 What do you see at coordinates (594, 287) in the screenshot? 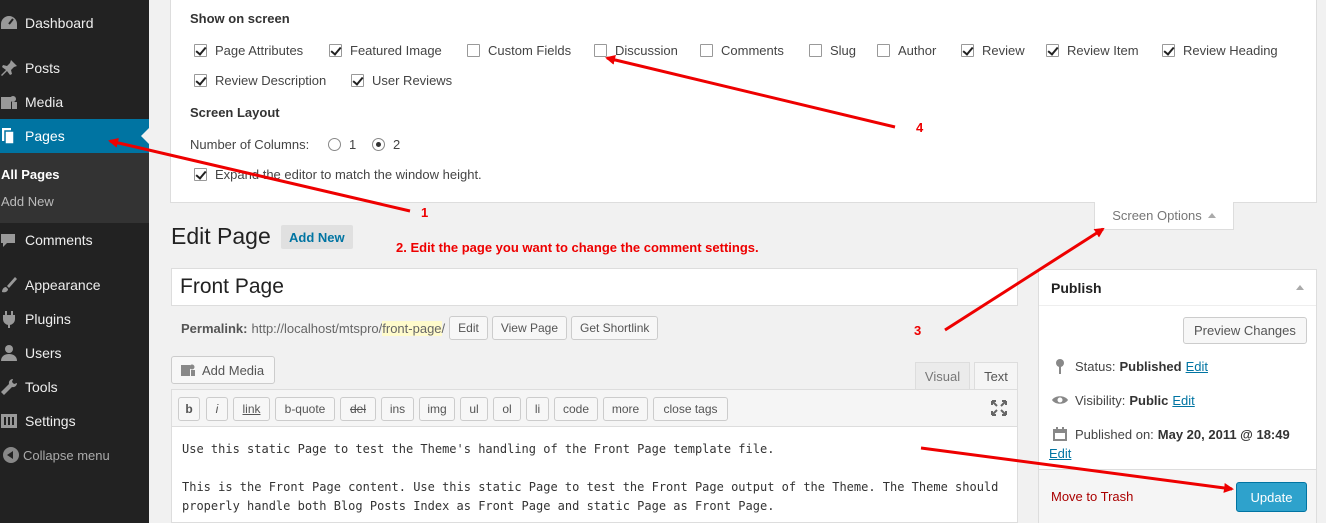
I see `post-title-input: Front Page` at bounding box center [594, 287].